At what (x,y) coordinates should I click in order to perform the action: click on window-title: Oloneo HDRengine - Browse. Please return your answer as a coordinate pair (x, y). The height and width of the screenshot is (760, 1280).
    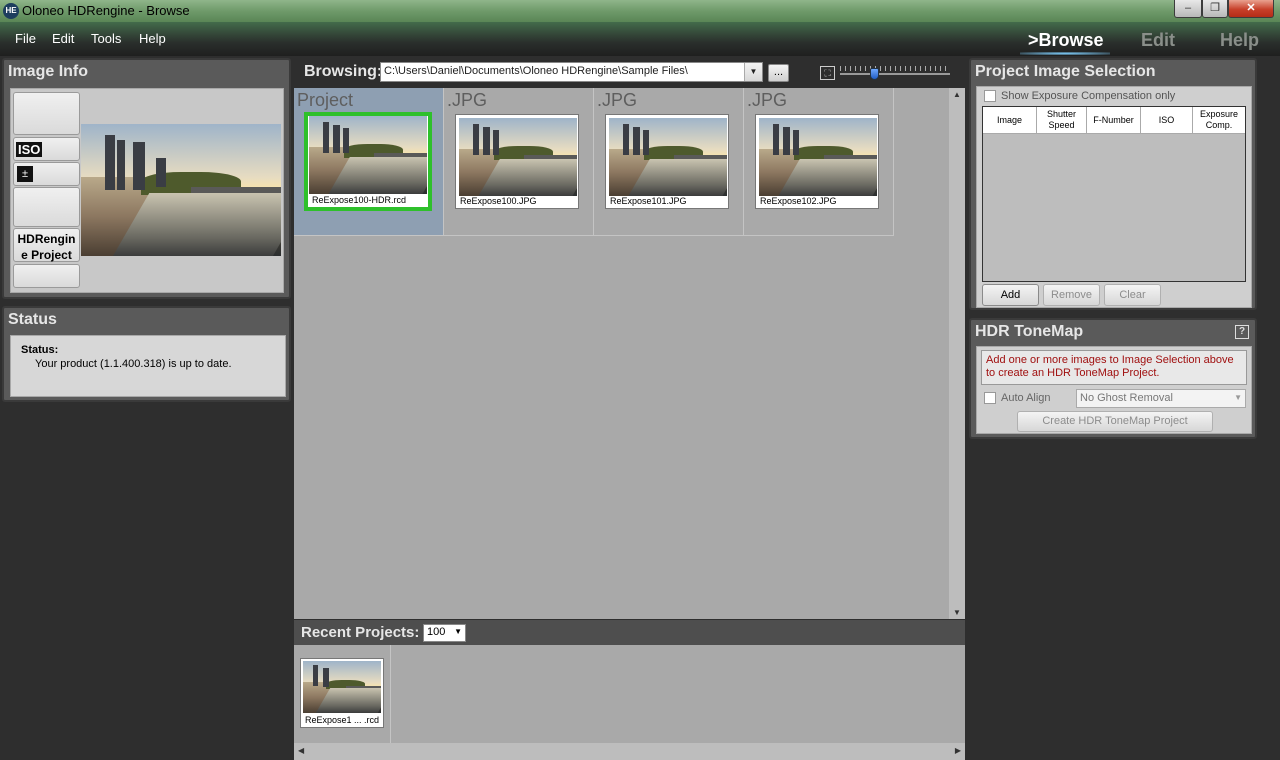
    Looking at the image, I should click on (106, 10).